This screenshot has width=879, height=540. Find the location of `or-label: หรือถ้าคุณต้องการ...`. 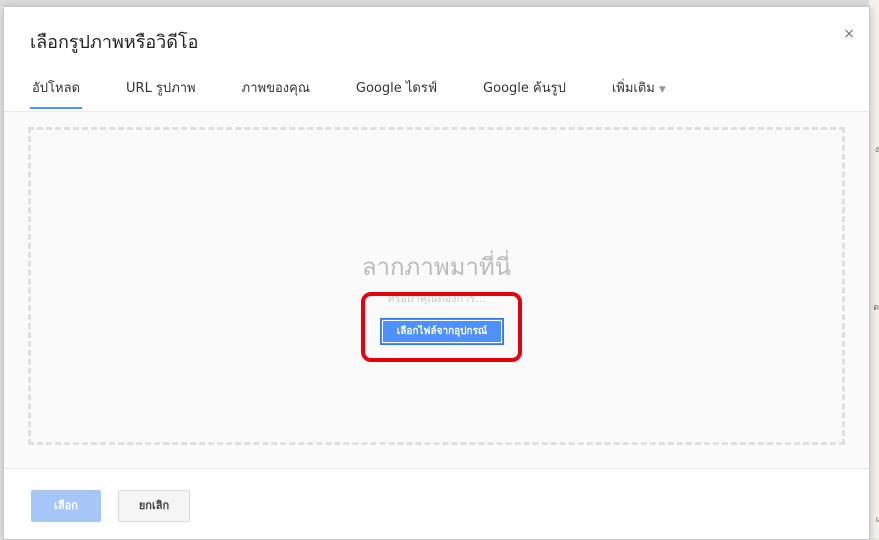

or-label: หรือถ้าคุณต้องการ... is located at coordinates (436, 298).